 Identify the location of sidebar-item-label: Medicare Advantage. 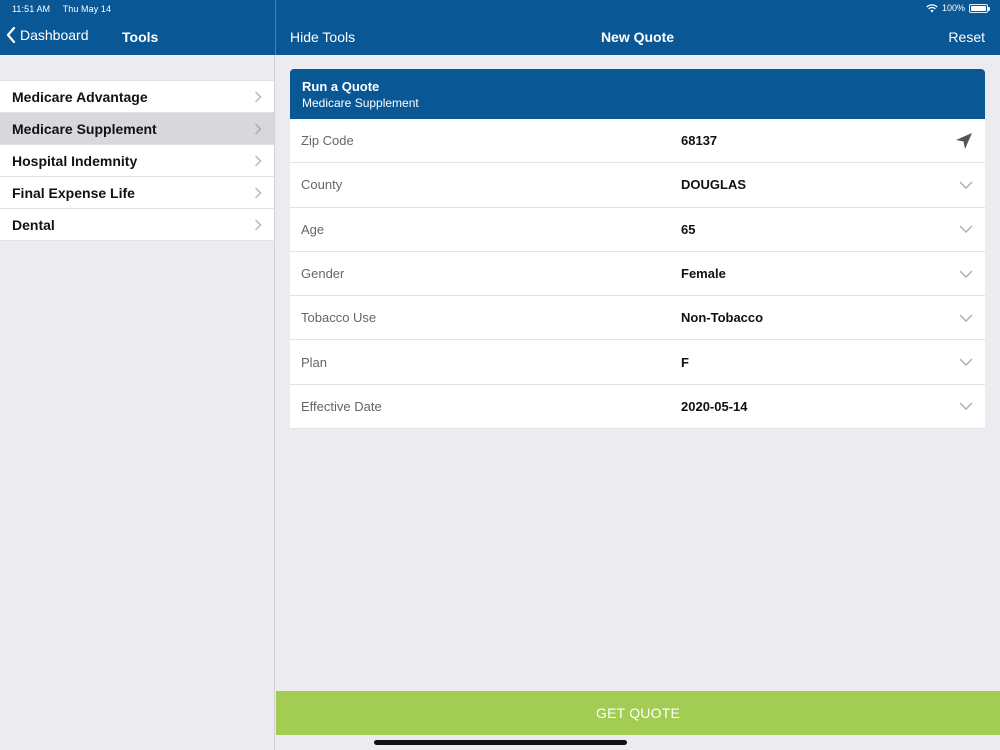
(80, 96).